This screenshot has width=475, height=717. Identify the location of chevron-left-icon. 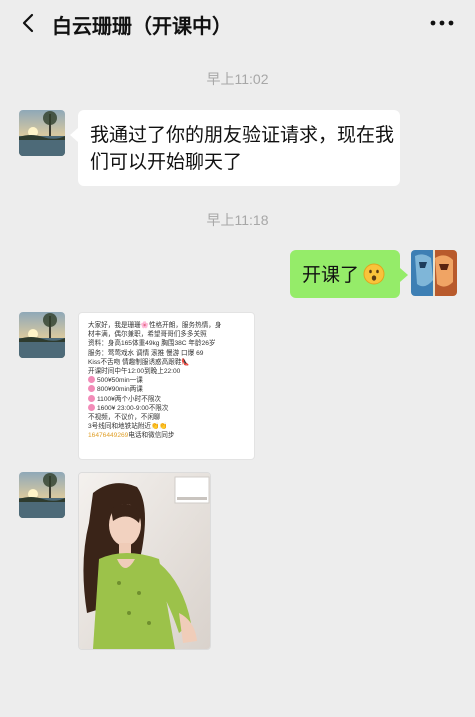
(29, 23).